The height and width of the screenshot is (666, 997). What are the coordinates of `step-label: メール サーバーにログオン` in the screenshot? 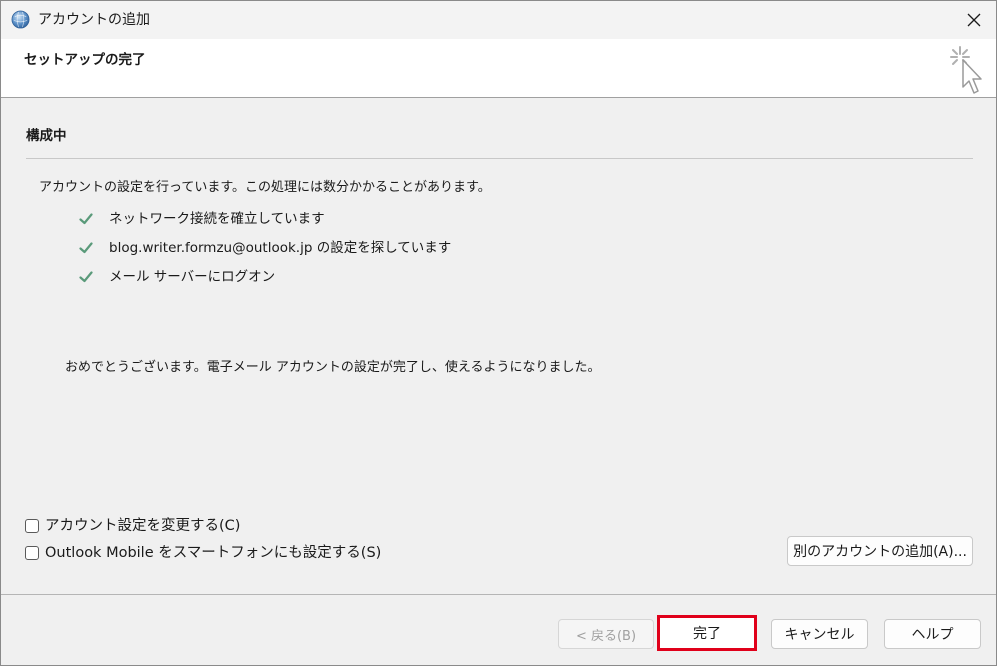 It's located at (192, 277).